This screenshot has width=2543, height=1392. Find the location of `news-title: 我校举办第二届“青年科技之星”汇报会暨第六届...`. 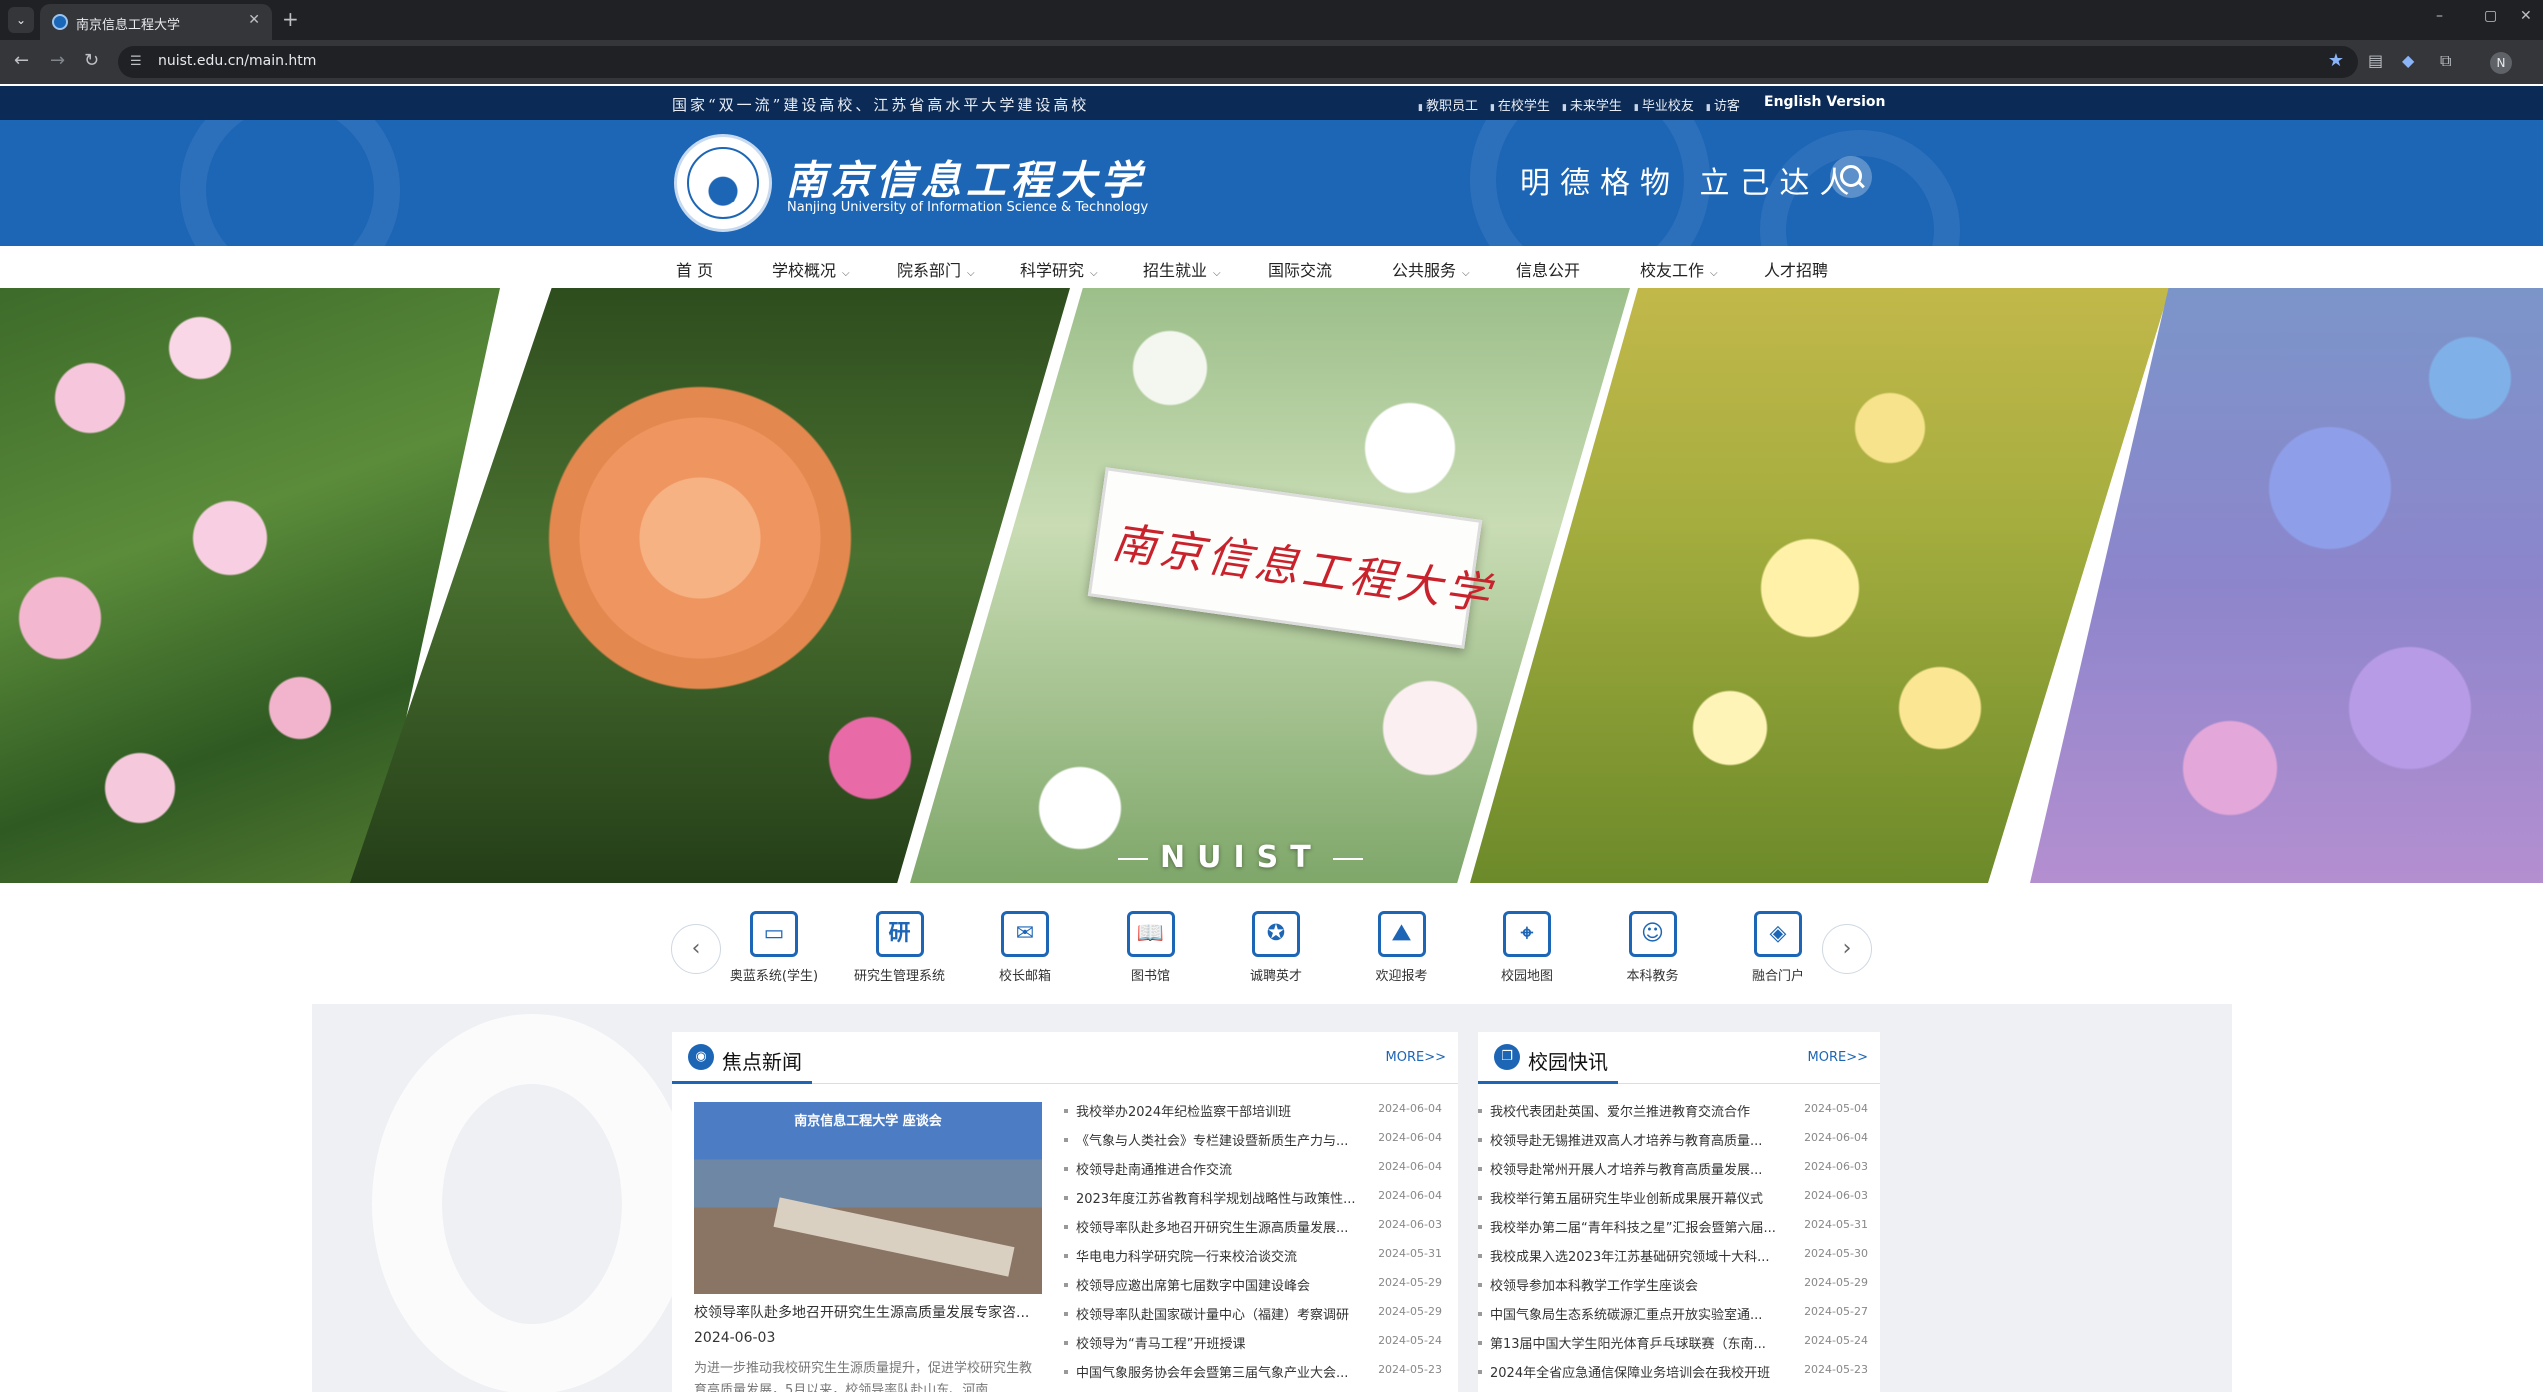

news-title: 我校举办第二届“青年科技之星”汇报会暨第六届... is located at coordinates (1644, 1226).